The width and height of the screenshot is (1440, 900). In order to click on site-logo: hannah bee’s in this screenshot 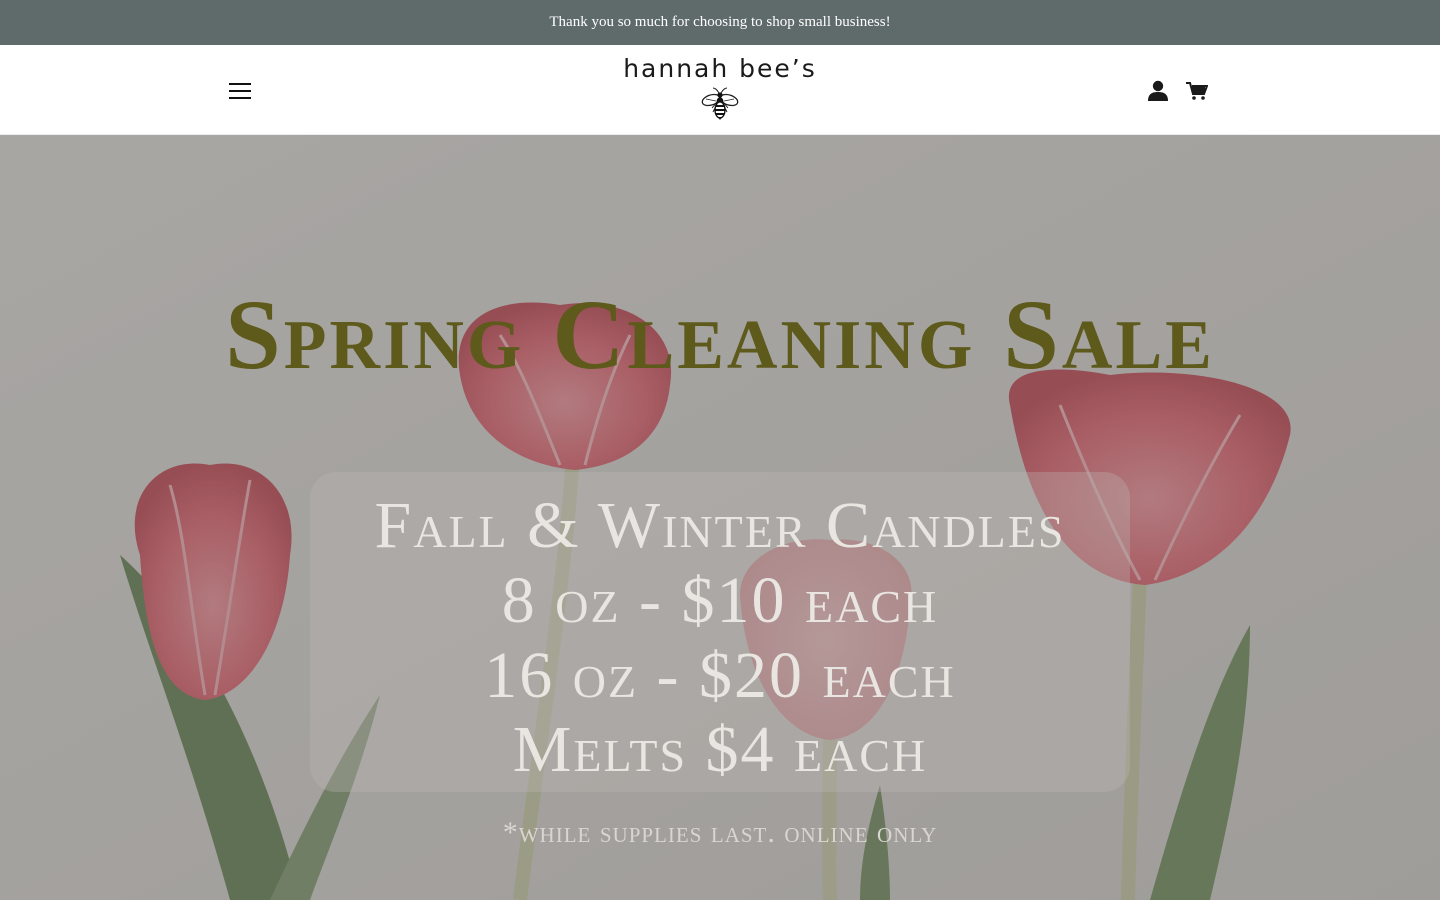, I will do `click(720, 91)`.